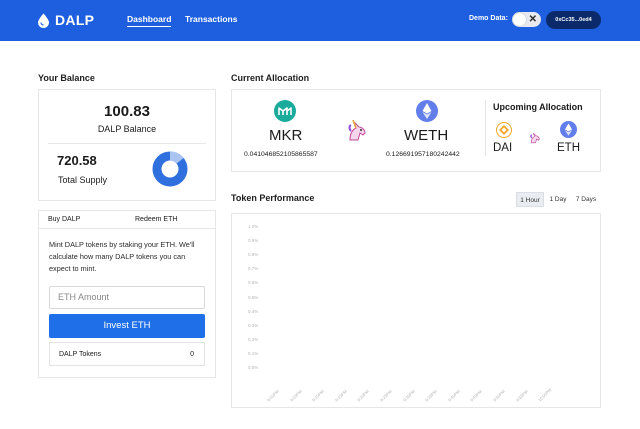  Describe the element at coordinates (77, 160) in the screenshot. I see `total-supply-value: 720.58` at that location.